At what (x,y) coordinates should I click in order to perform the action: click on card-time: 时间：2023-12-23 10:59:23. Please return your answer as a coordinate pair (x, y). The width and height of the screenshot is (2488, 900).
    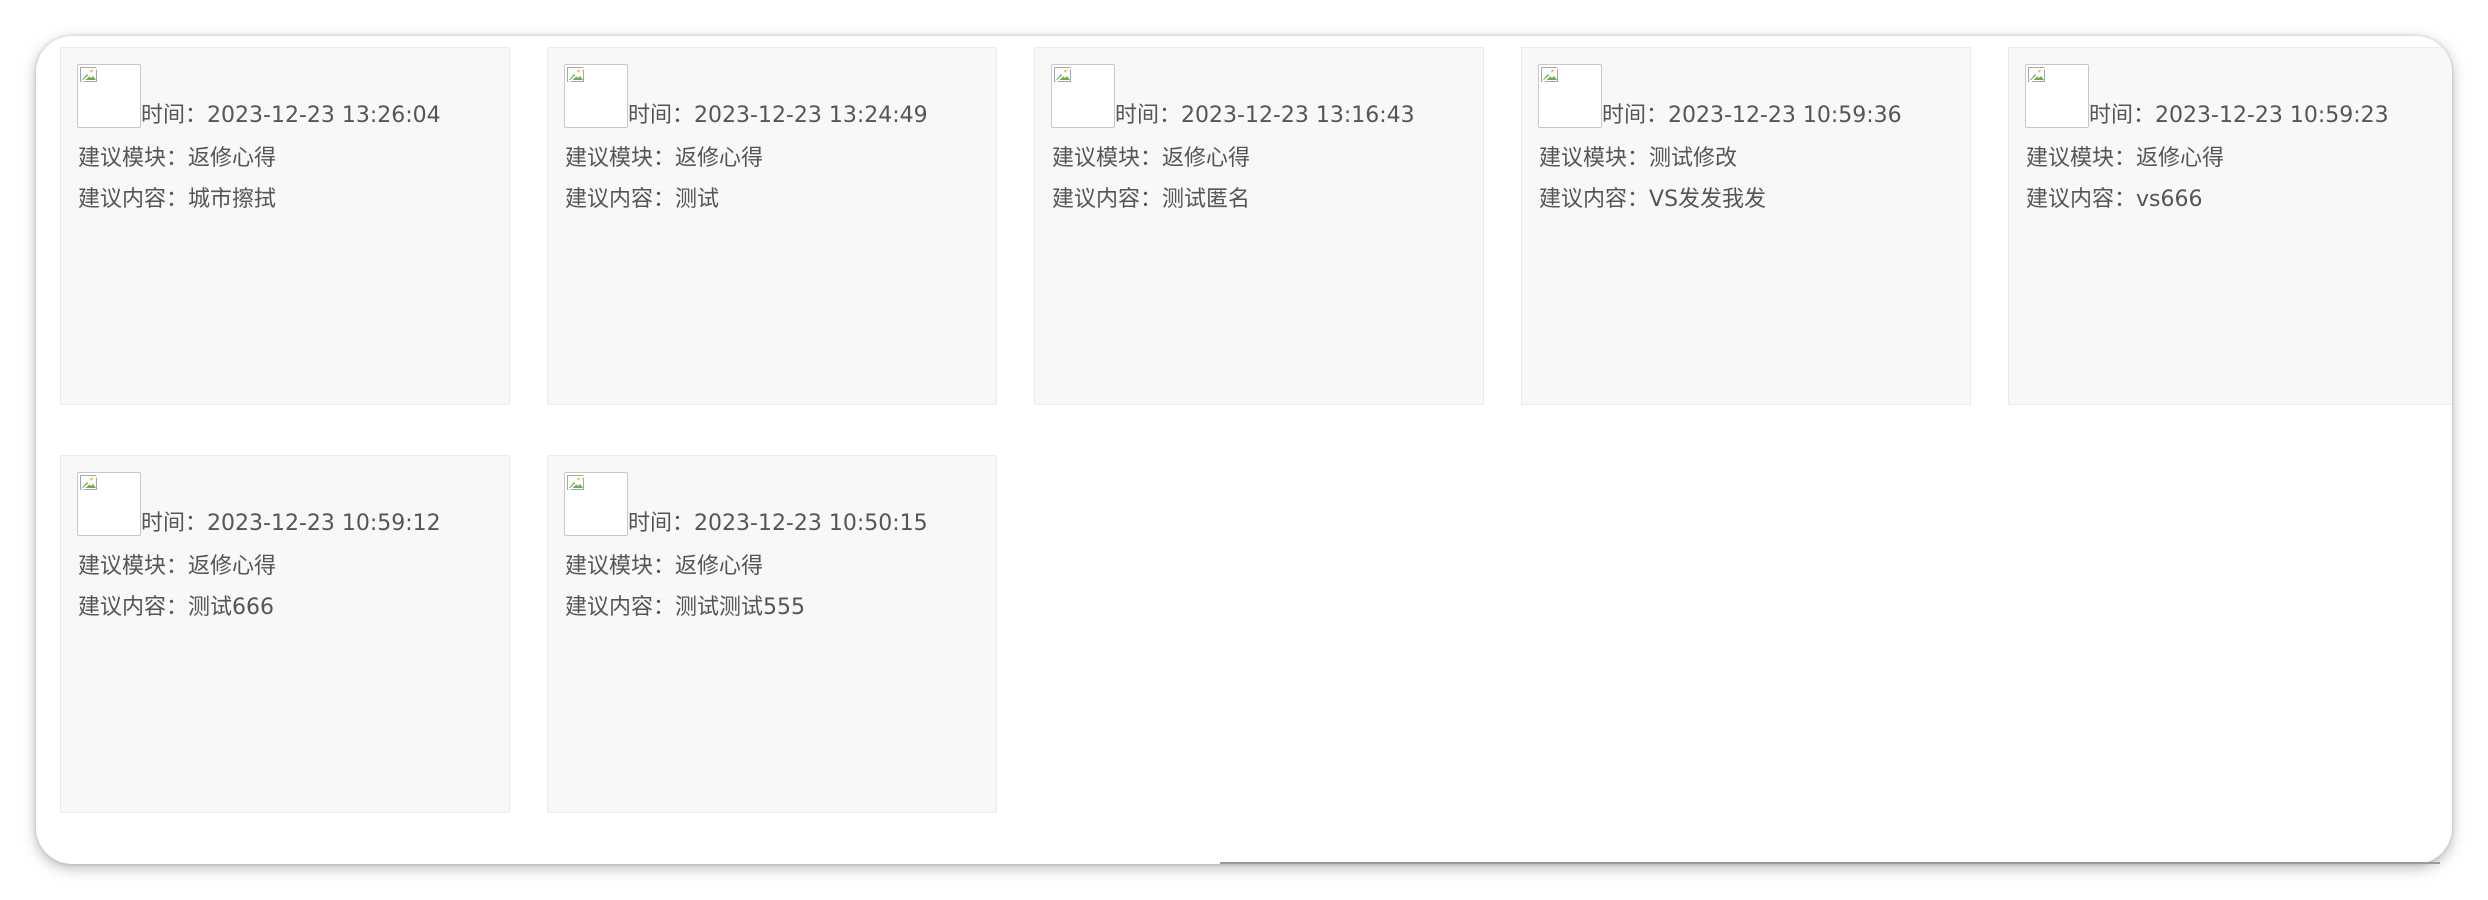
    Looking at the image, I should click on (2239, 116).